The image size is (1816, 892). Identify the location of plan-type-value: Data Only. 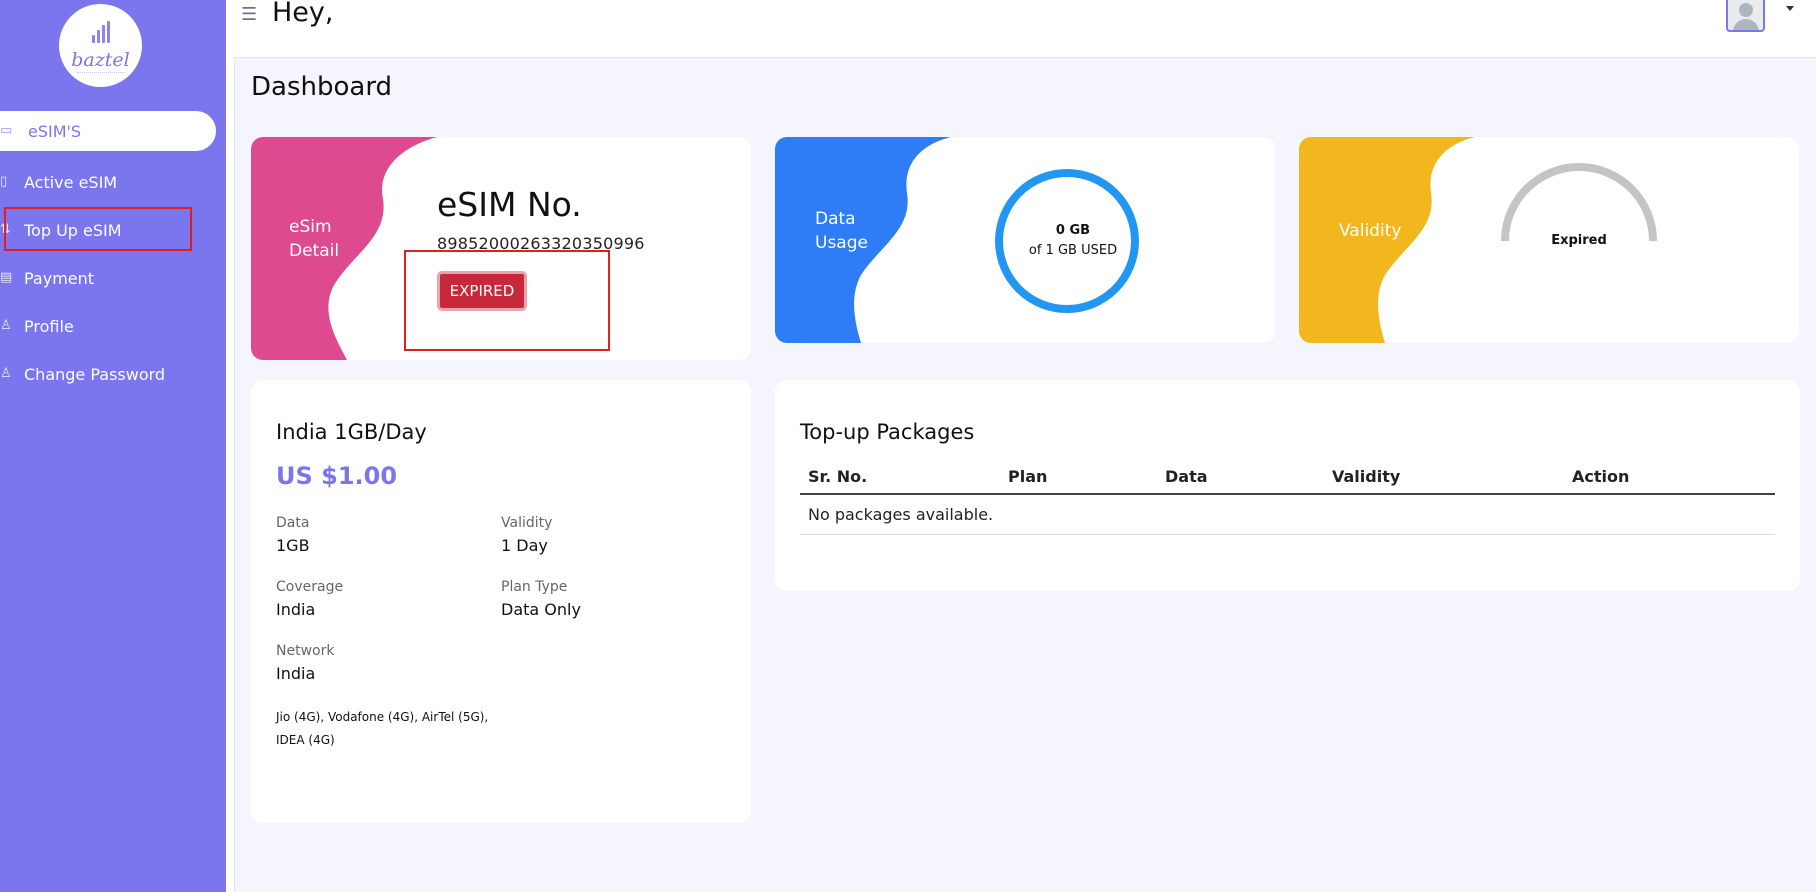
(541, 609).